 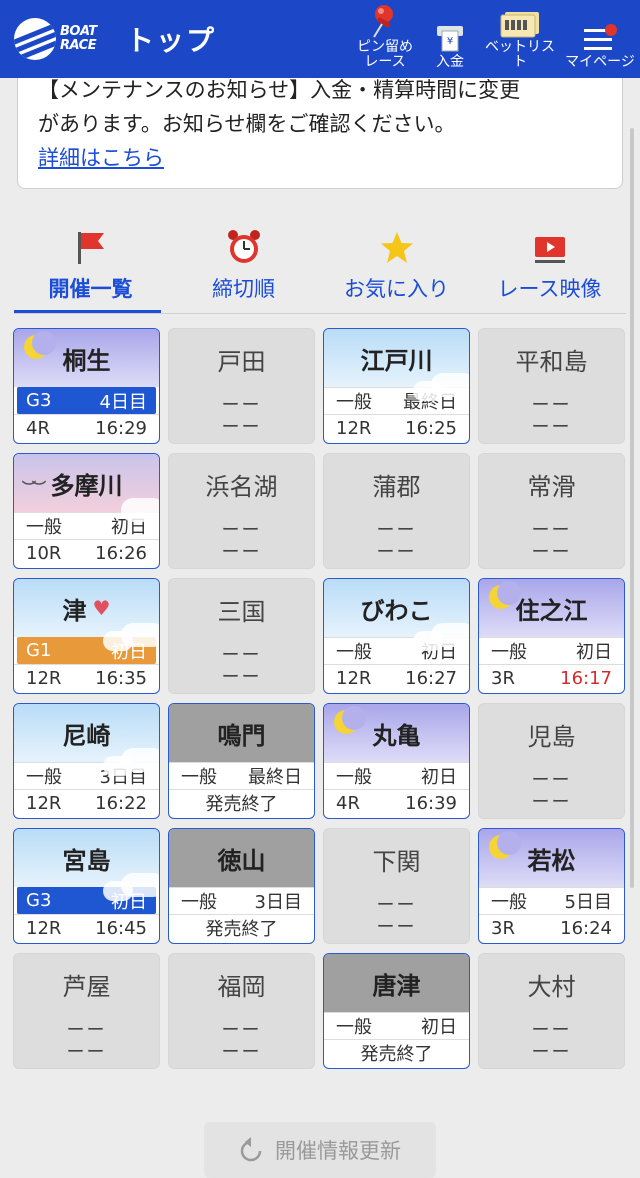 I want to click on venue-card: 福岡 ーー ーー, so click(x=241, y=1011).